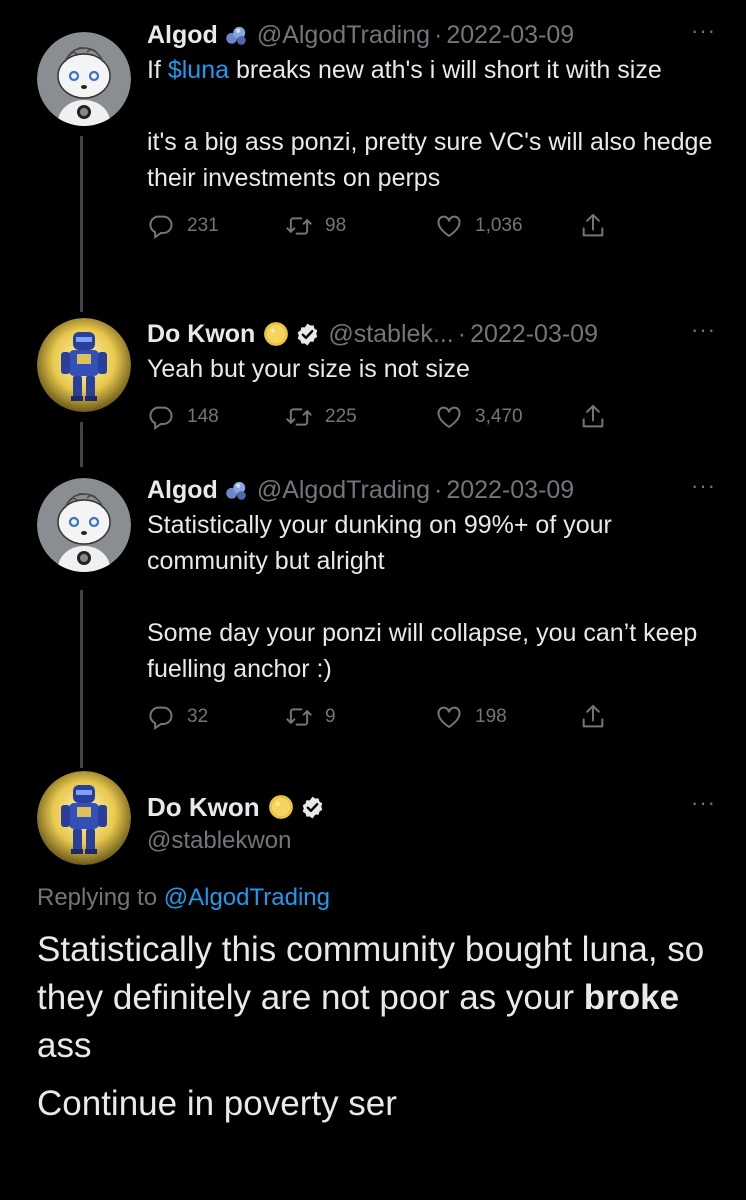 The height and width of the screenshot is (1200, 746). Describe the element at coordinates (631, 997) in the screenshot. I see `bold-word: broke` at that location.